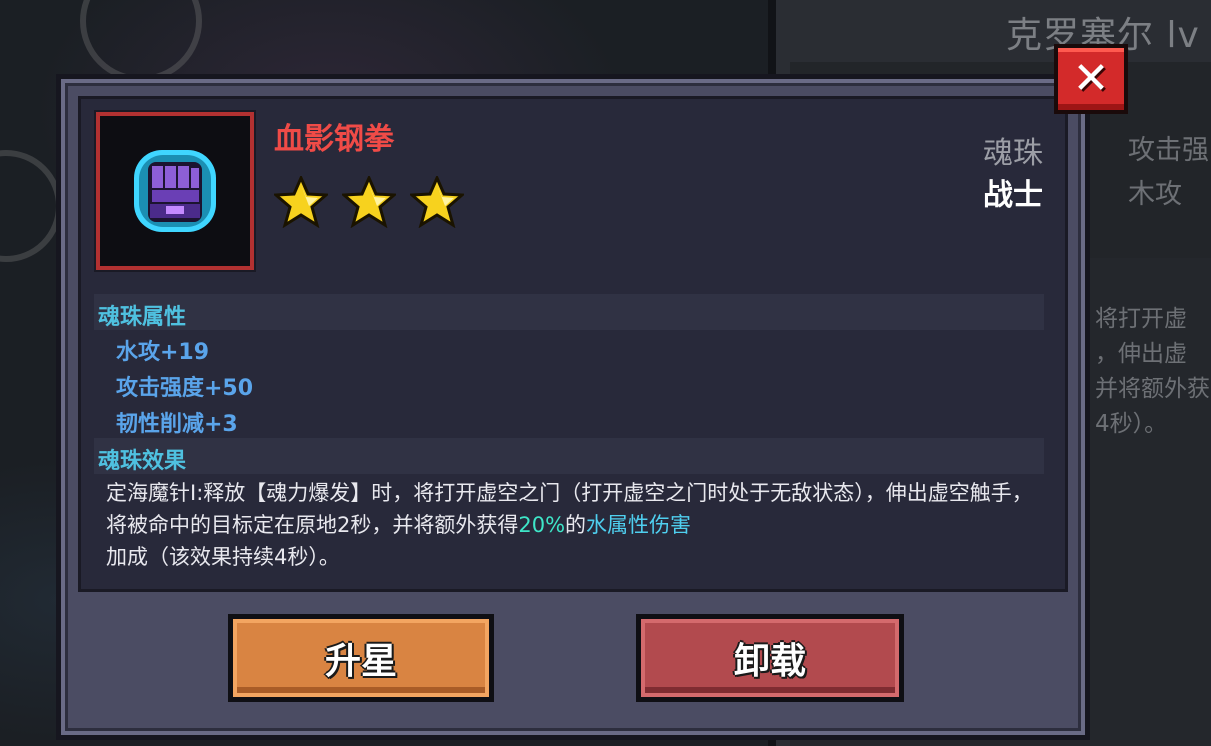 This screenshot has height=746, width=1211. Describe the element at coordinates (334, 139) in the screenshot. I see `item-name: 血影钢拳` at that location.